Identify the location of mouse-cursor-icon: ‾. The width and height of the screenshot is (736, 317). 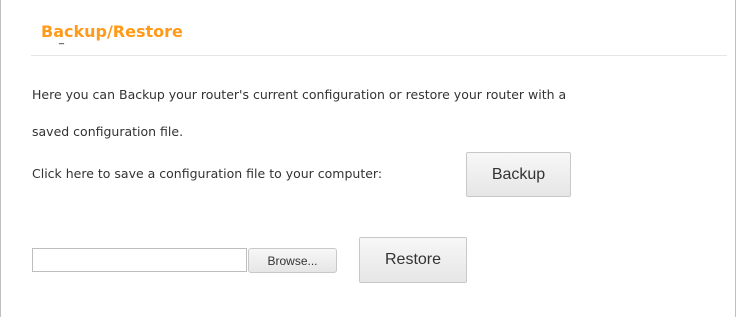
(61, 48).